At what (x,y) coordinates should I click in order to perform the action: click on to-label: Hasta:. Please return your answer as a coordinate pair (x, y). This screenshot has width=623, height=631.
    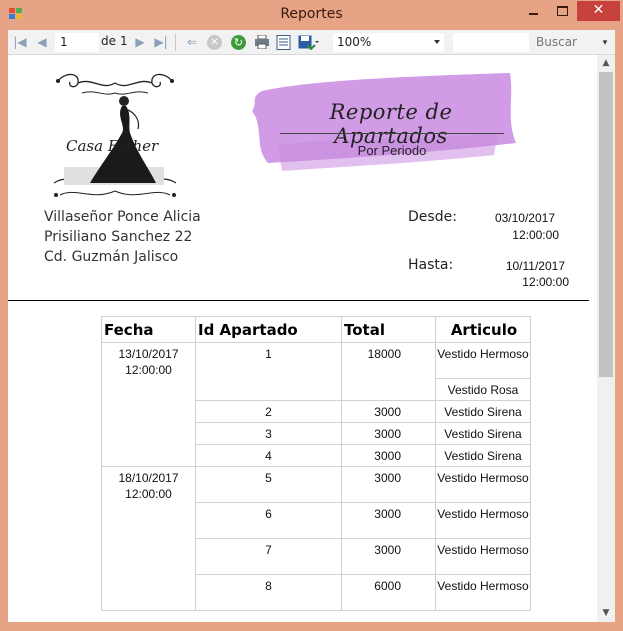
    Looking at the image, I should click on (431, 265).